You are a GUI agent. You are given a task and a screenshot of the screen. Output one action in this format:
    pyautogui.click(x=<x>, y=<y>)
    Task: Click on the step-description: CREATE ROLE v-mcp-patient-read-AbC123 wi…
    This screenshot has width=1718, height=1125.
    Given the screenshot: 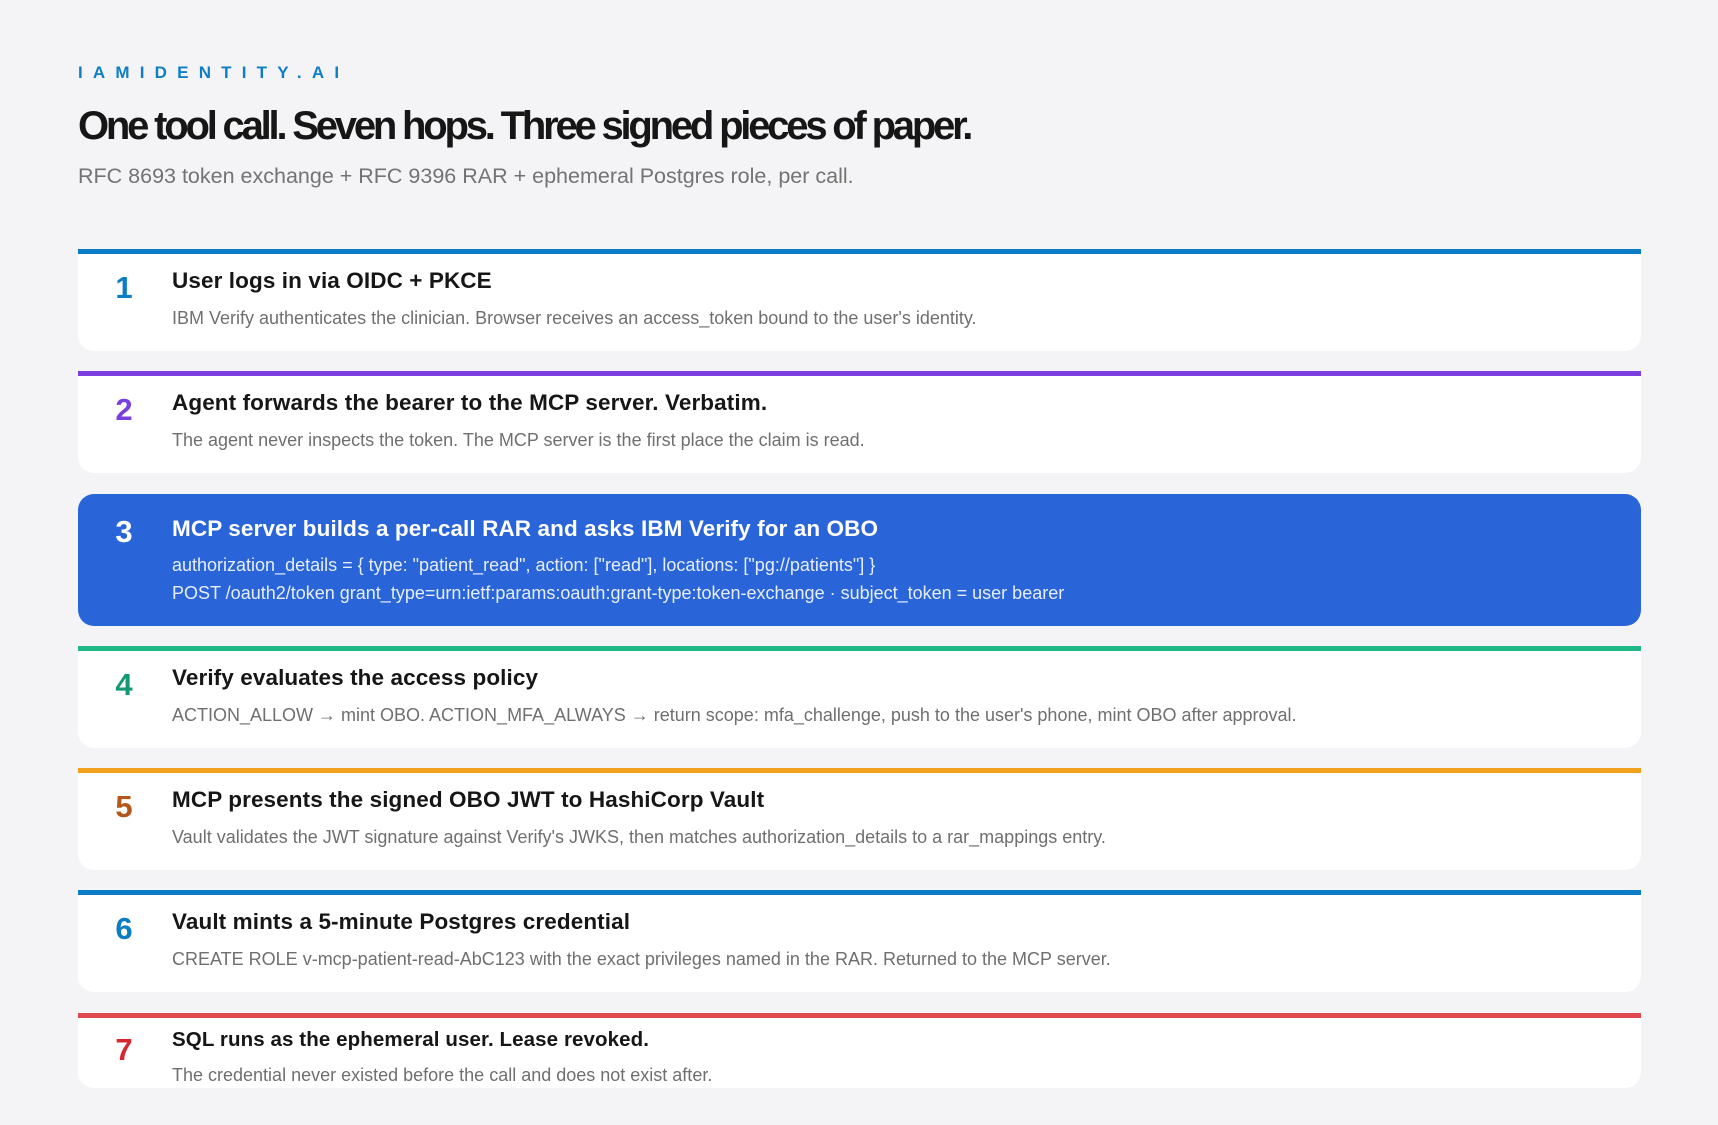 What is the action you would take?
    pyautogui.click(x=641, y=959)
    